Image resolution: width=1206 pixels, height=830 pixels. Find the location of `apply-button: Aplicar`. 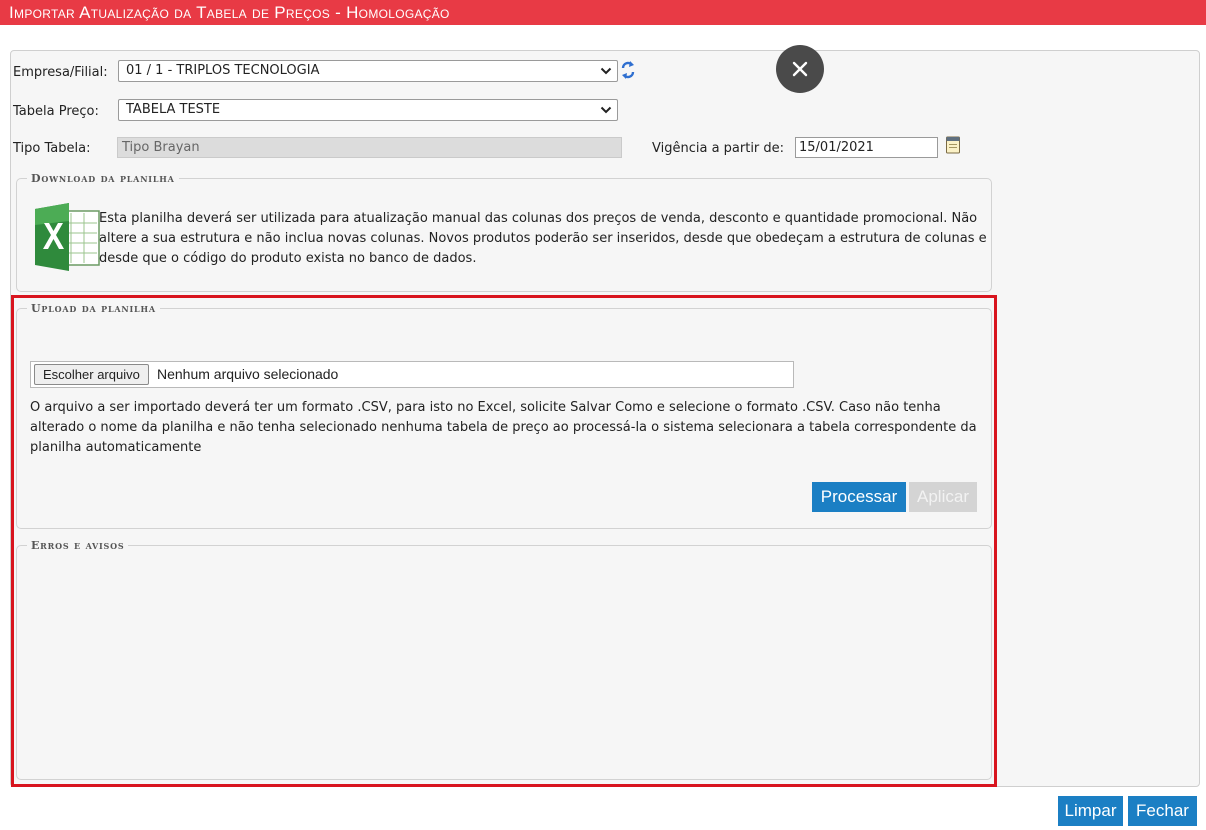

apply-button: Aplicar is located at coordinates (943, 497).